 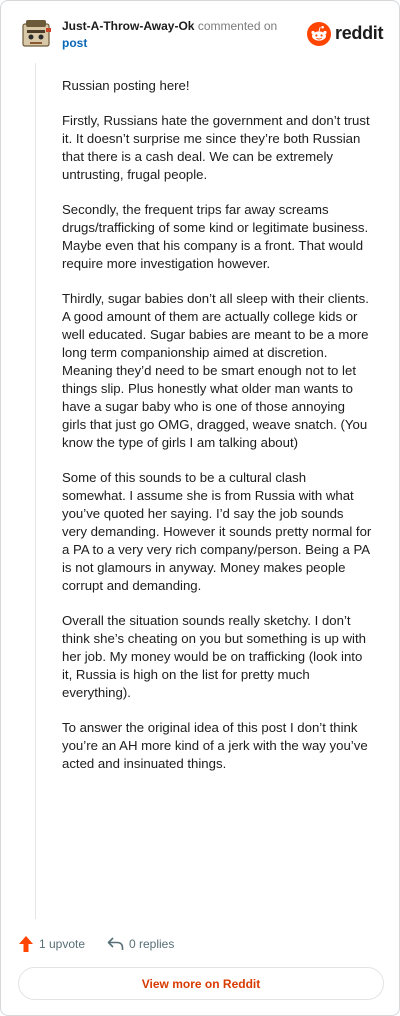 I want to click on post-link: post, so click(x=74, y=43).